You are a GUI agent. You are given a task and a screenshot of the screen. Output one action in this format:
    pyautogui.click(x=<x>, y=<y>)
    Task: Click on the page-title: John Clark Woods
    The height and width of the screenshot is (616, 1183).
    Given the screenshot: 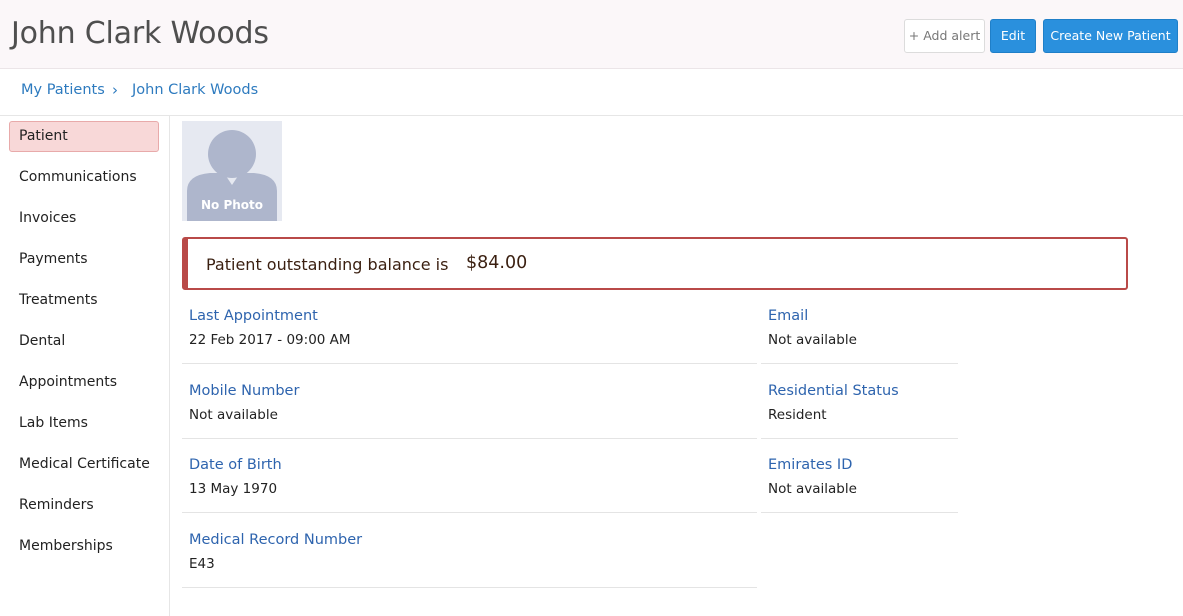 What is the action you would take?
    pyautogui.click(x=140, y=33)
    